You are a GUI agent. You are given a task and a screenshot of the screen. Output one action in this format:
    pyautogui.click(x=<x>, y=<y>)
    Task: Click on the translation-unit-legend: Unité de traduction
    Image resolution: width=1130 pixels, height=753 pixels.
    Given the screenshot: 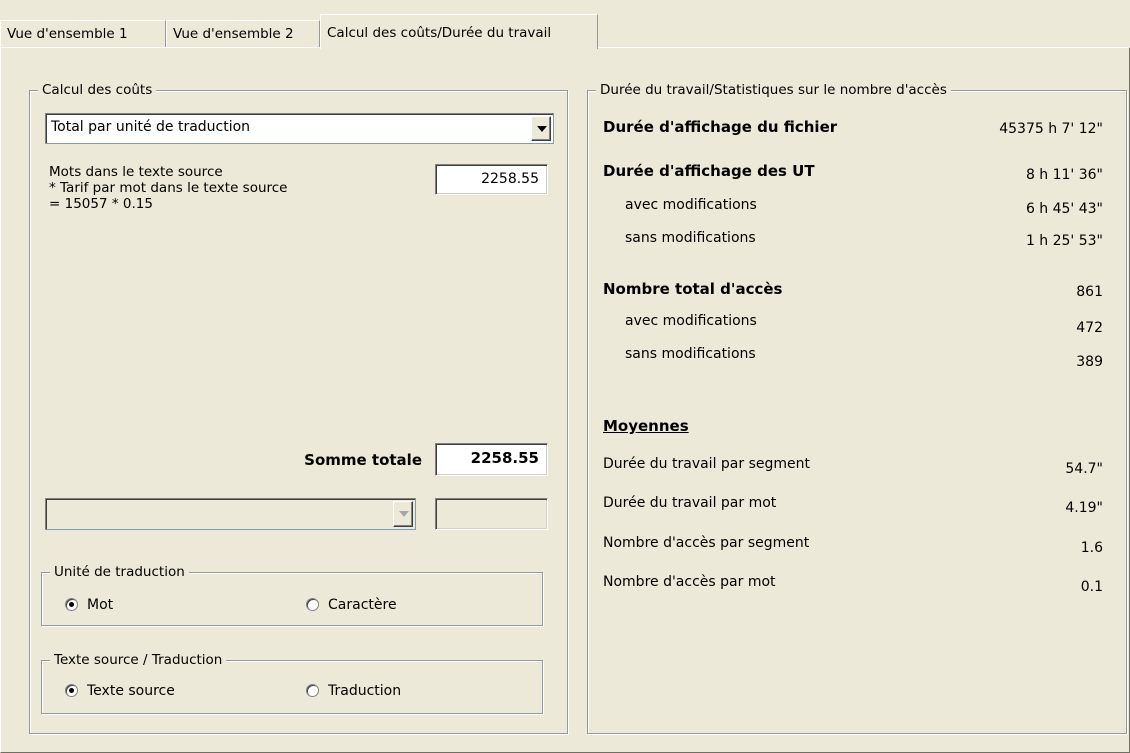 What is the action you would take?
    pyautogui.click(x=119, y=572)
    